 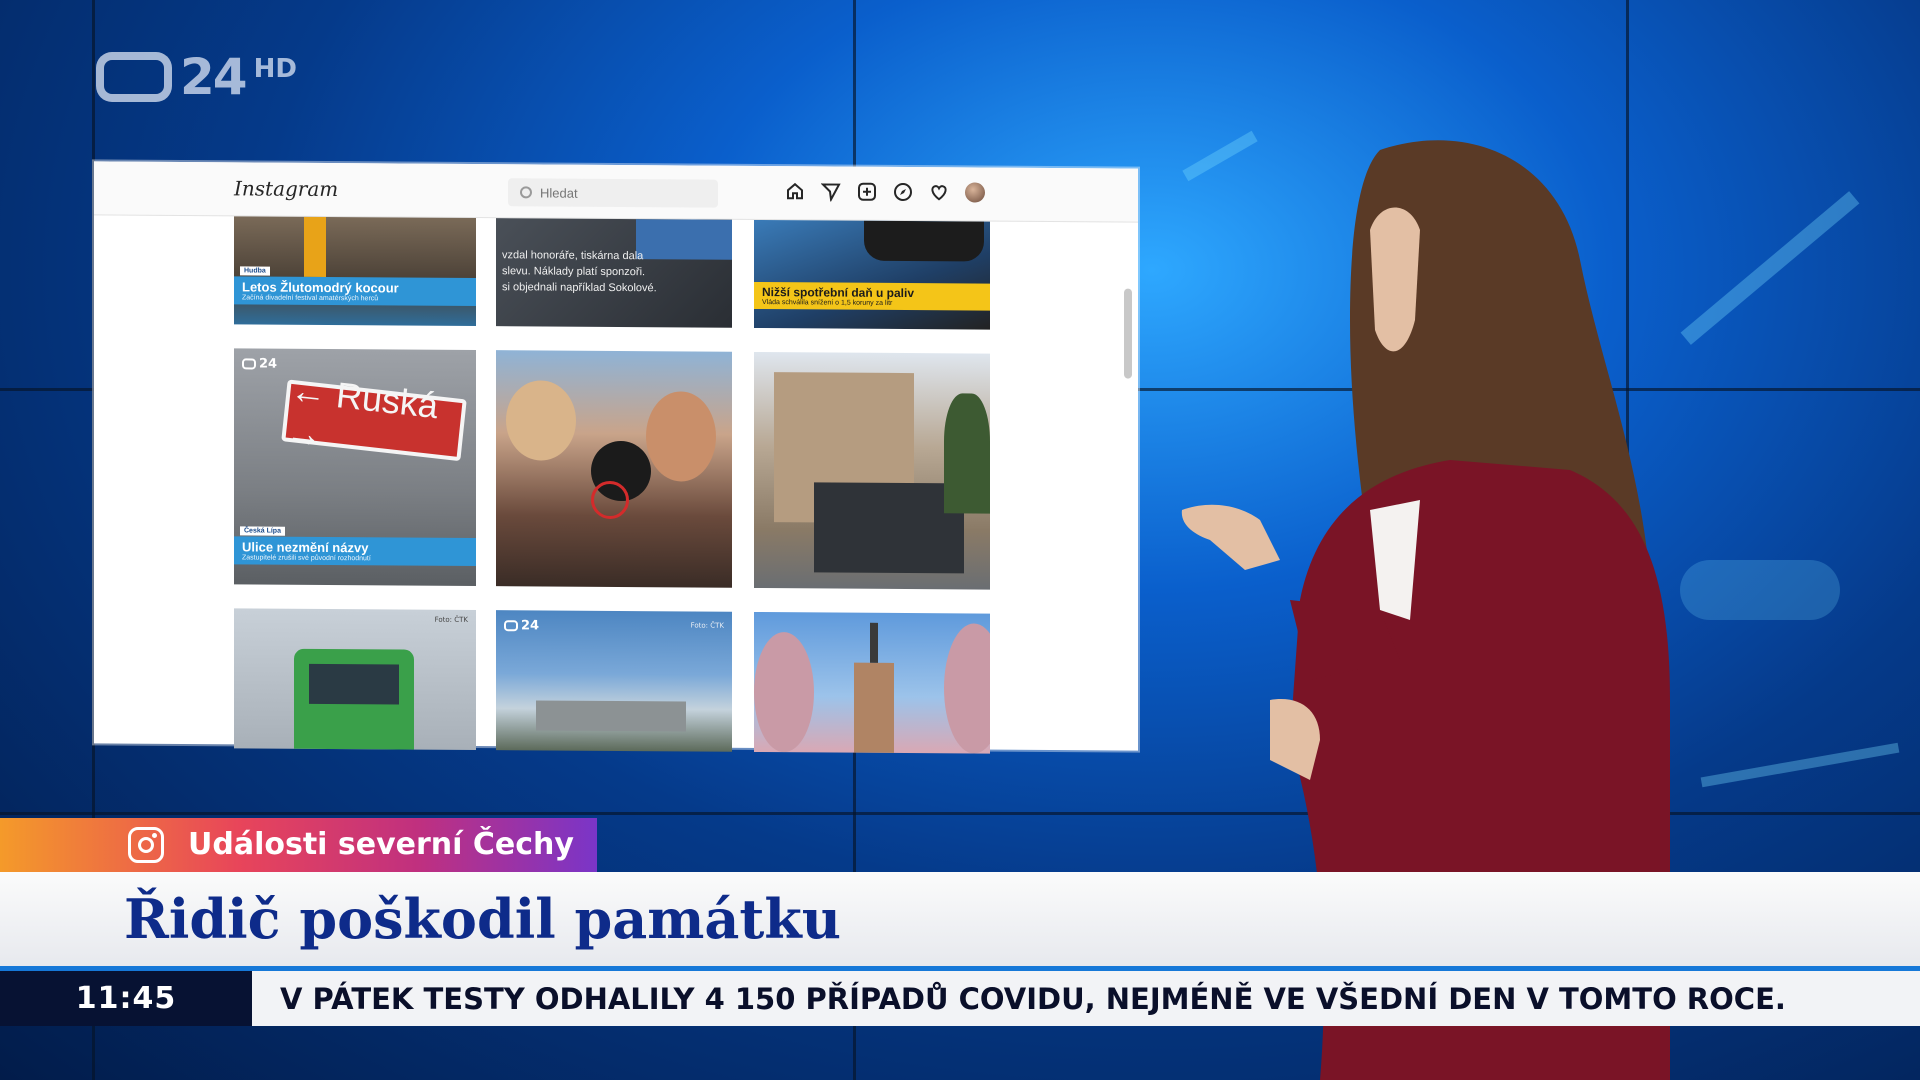 What do you see at coordinates (214, 77) in the screenshot?
I see `channel-number: 24` at bounding box center [214, 77].